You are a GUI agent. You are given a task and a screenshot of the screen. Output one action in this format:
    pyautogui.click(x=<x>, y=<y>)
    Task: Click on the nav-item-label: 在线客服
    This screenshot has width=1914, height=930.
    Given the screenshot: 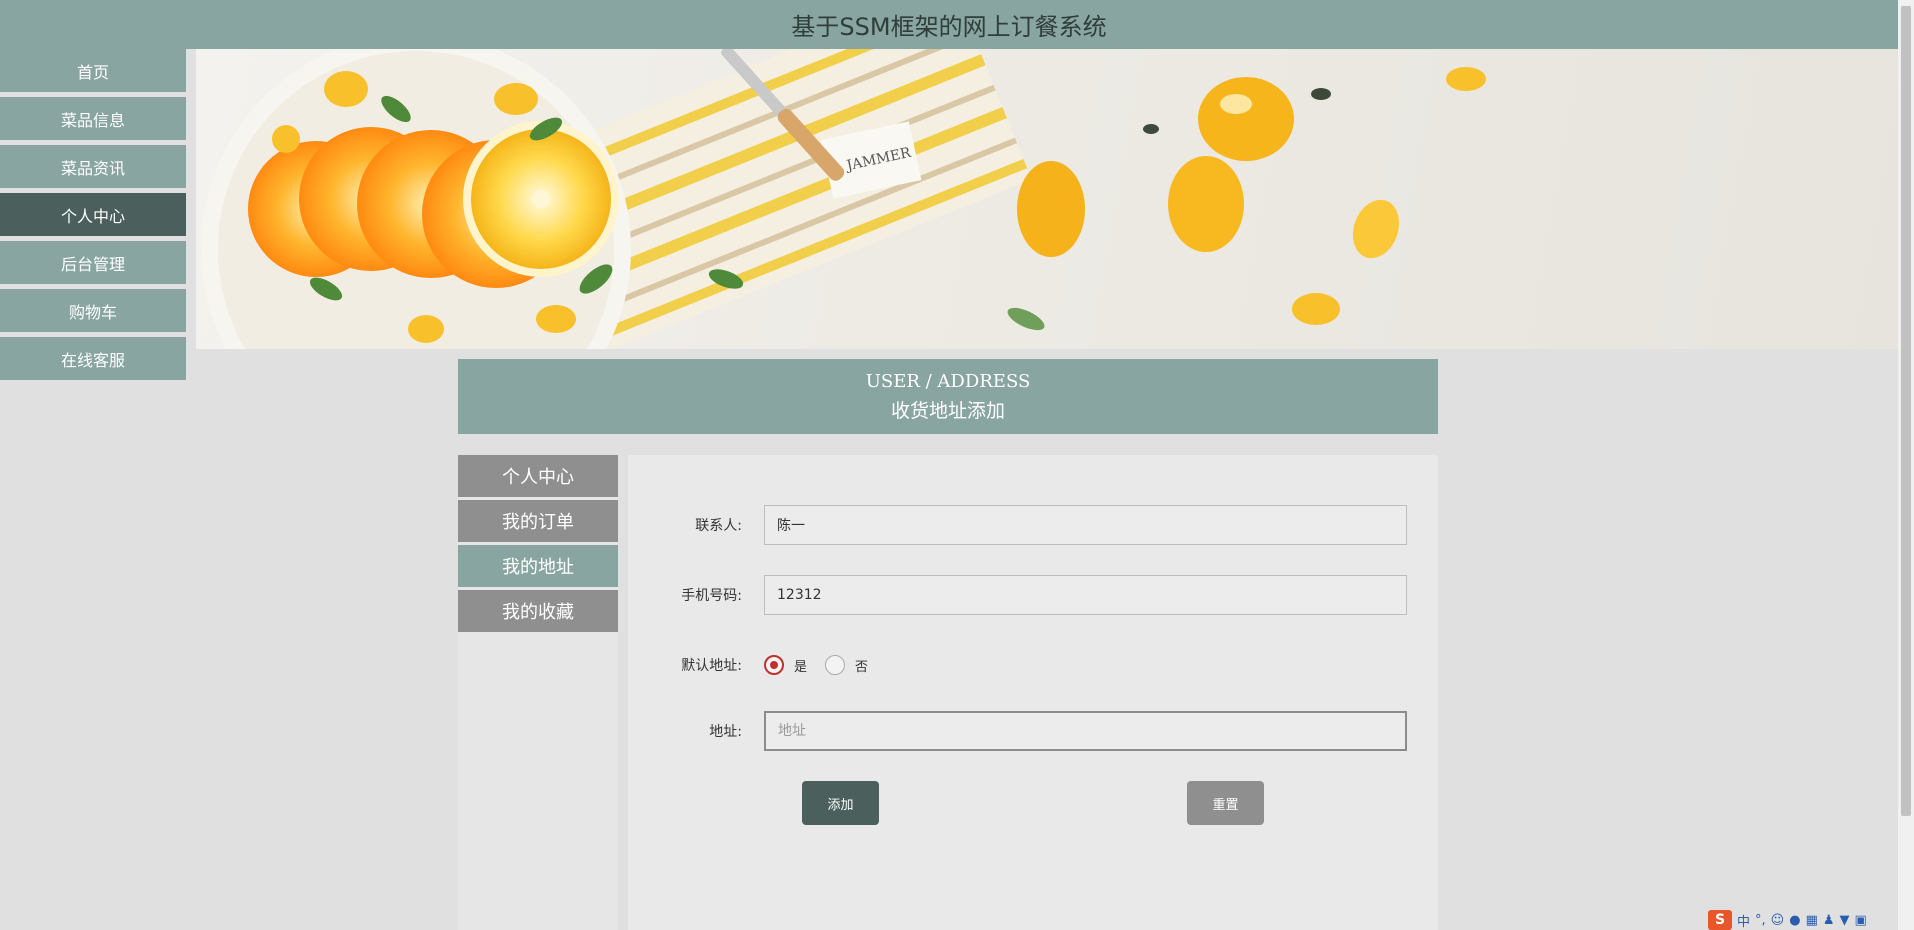 What is the action you would take?
    pyautogui.click(x=92, y=360)
    